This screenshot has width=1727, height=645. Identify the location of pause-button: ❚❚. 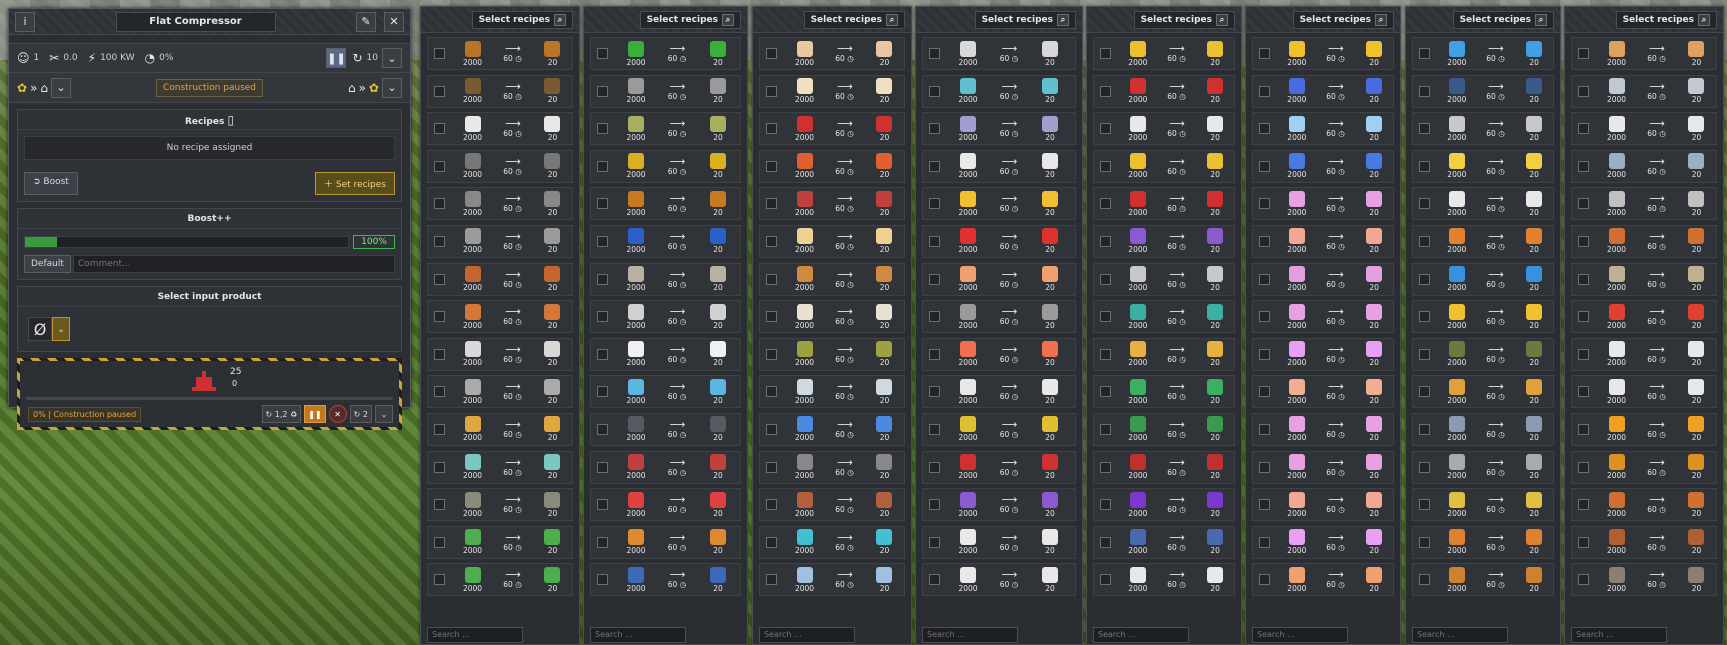
(336, 58).